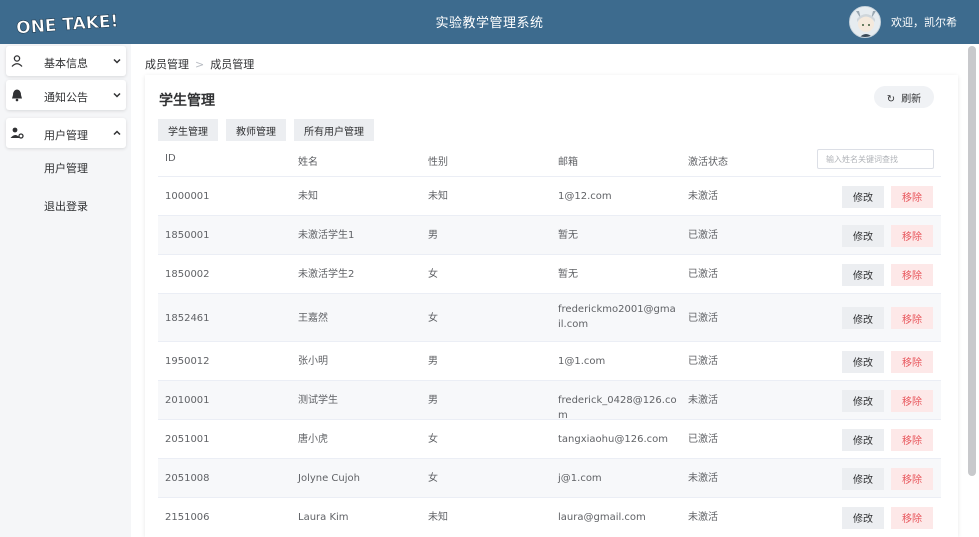  Describe the element at coordinates (308, 162) in the screenshot. I see `column-header-name: 姓名` at that location.